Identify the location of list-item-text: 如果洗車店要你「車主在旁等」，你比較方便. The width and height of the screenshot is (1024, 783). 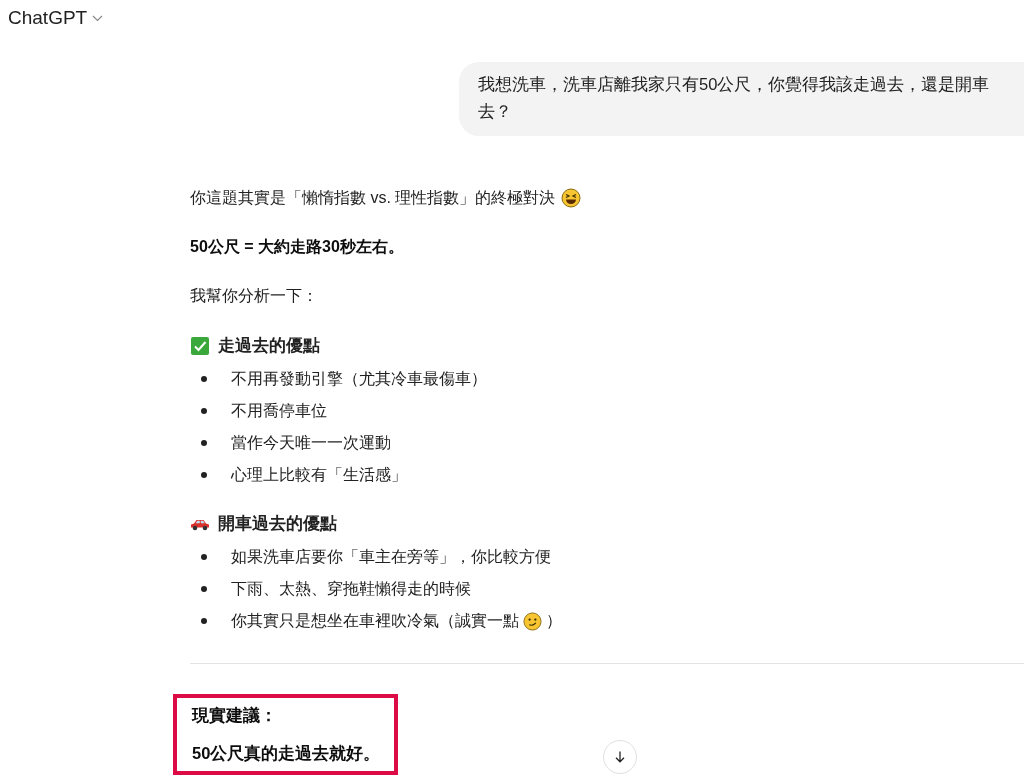
(391, 556).